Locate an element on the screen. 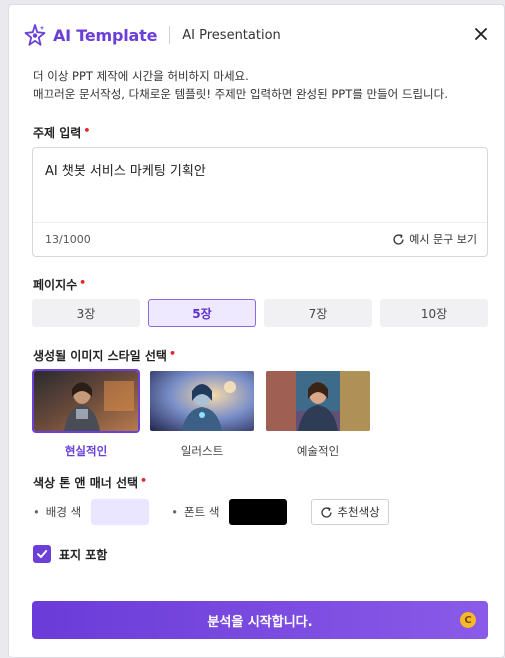 The height and width of the screenshot is (658, 505). recommend-color-label: 추천색상 is located at coordinates (358, 512).